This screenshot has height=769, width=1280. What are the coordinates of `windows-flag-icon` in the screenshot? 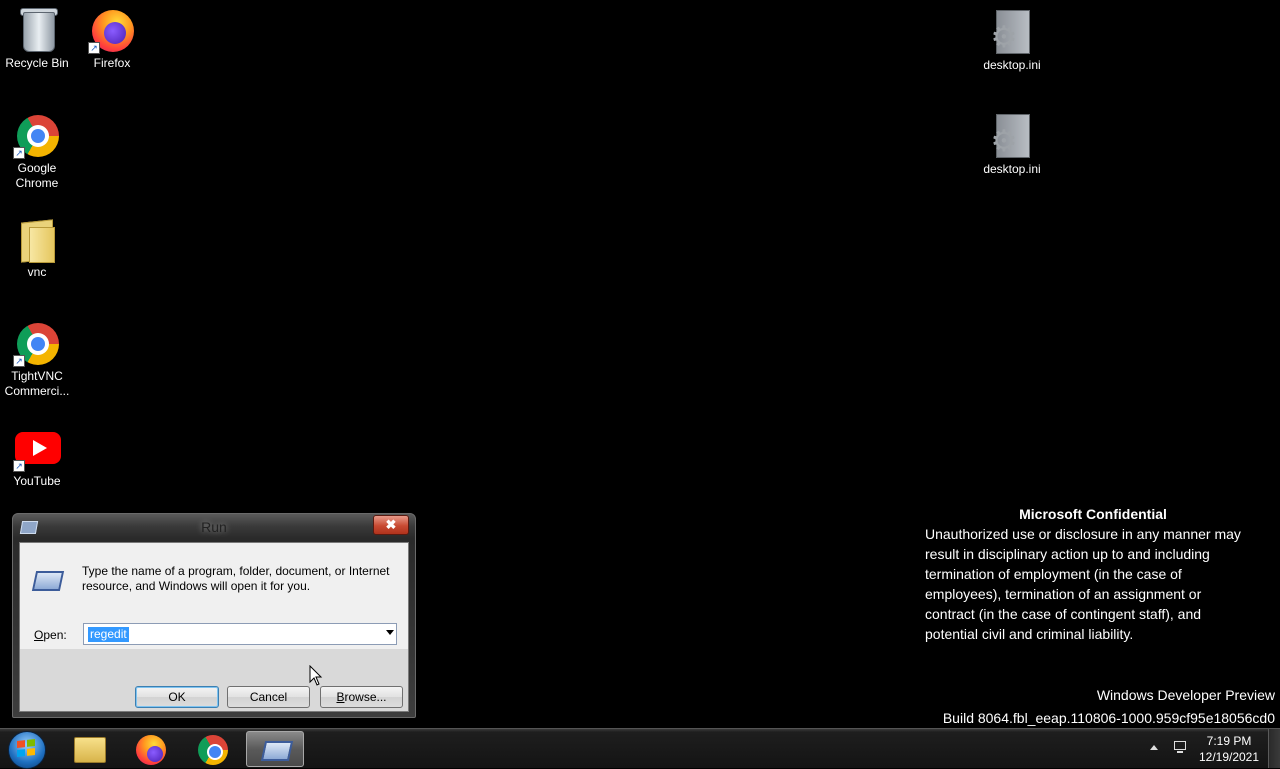 It's located at (26, 748).